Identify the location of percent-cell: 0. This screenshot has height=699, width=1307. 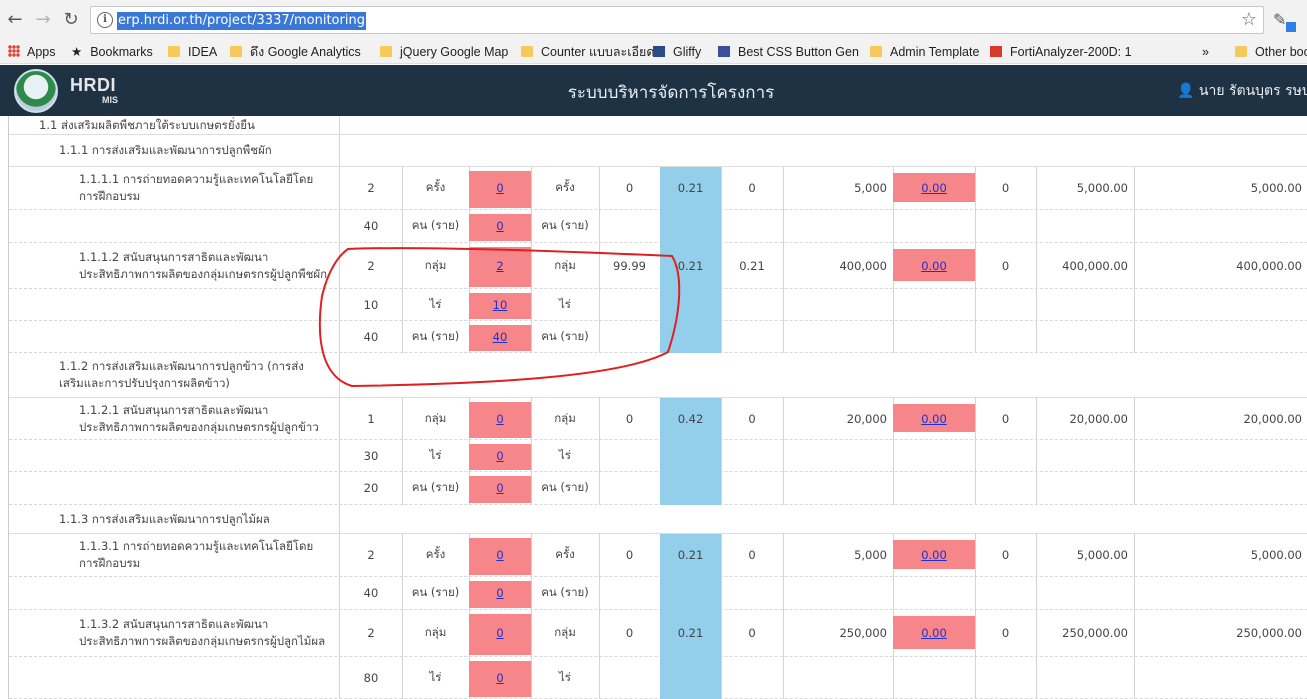
(629, 633).